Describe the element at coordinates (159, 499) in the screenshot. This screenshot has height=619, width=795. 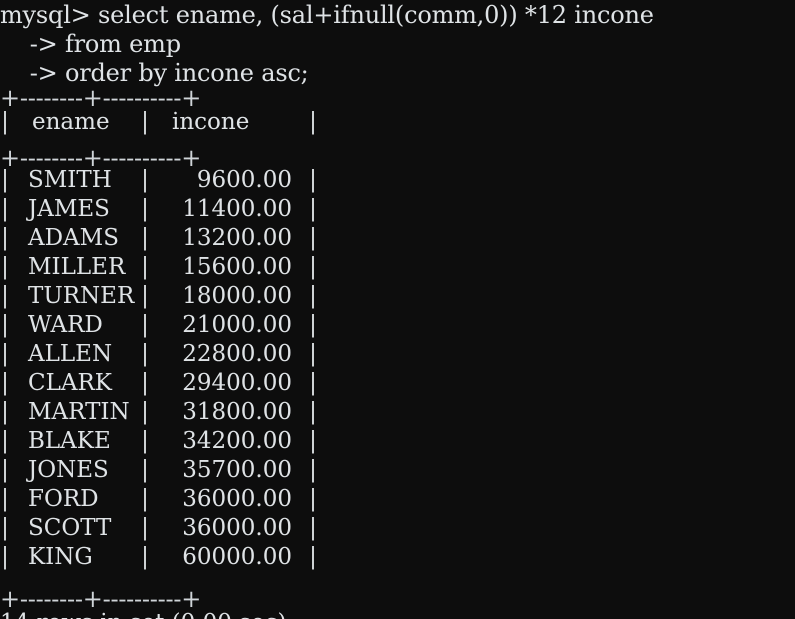
I see `table-row: | FORD | 36000.00 |` at that location.